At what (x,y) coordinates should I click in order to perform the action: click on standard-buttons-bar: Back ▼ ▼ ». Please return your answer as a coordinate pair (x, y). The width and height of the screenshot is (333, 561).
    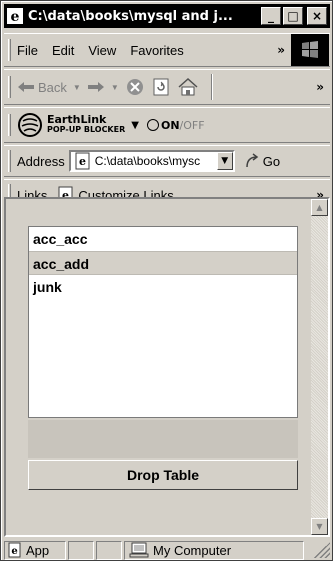
    Looking at the image, I should click on (167, 87).